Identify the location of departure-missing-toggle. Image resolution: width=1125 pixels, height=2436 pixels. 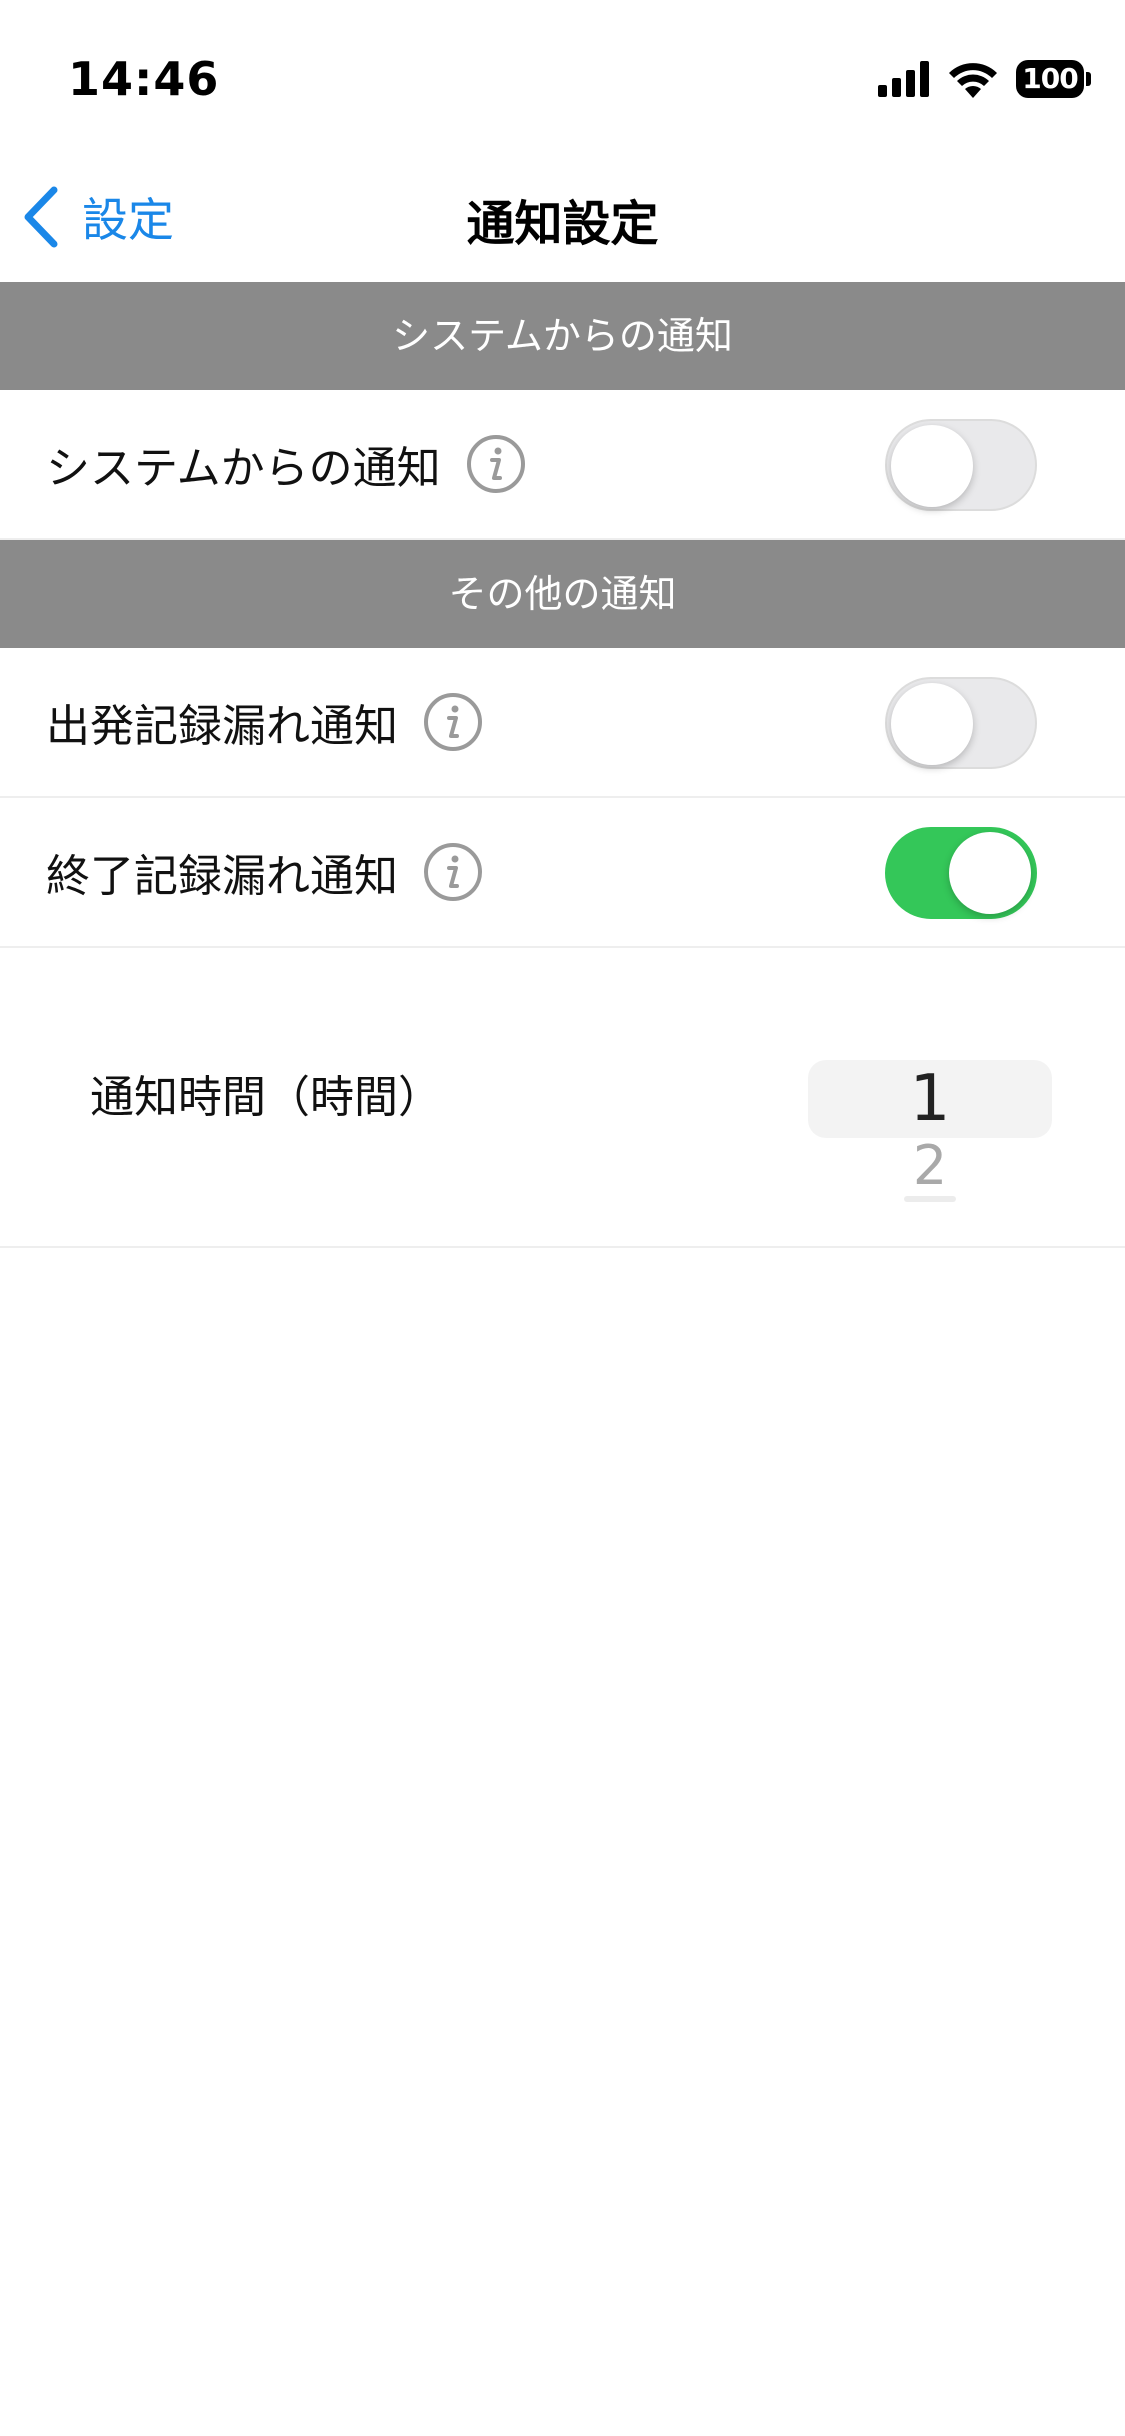
(961, 723).